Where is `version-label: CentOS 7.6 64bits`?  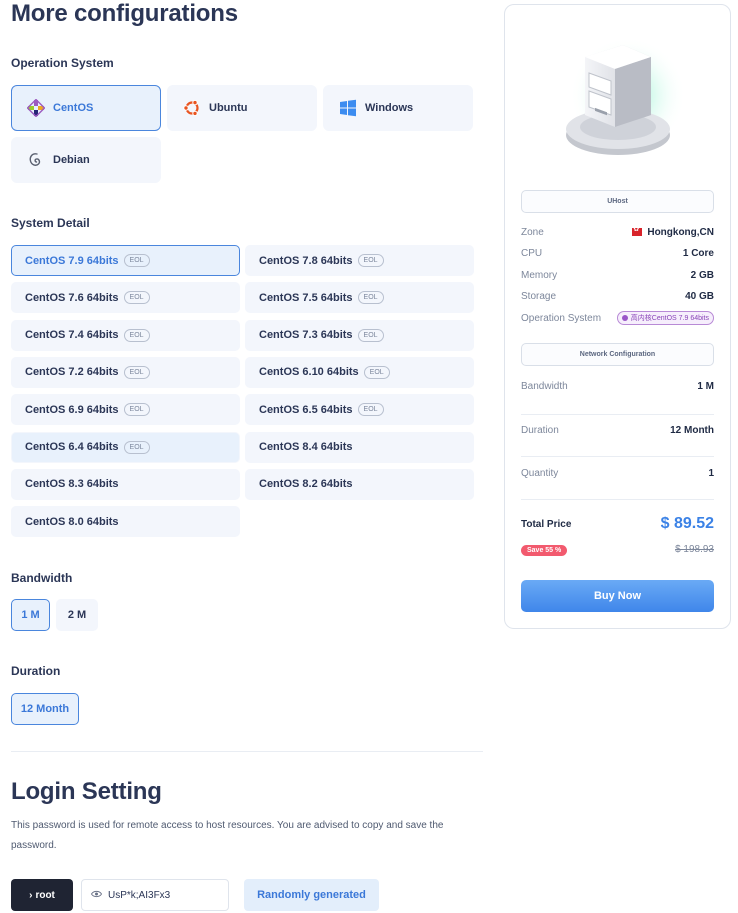 version-label: CentOS 7.6 64bits is located at coordinates (72, 297).